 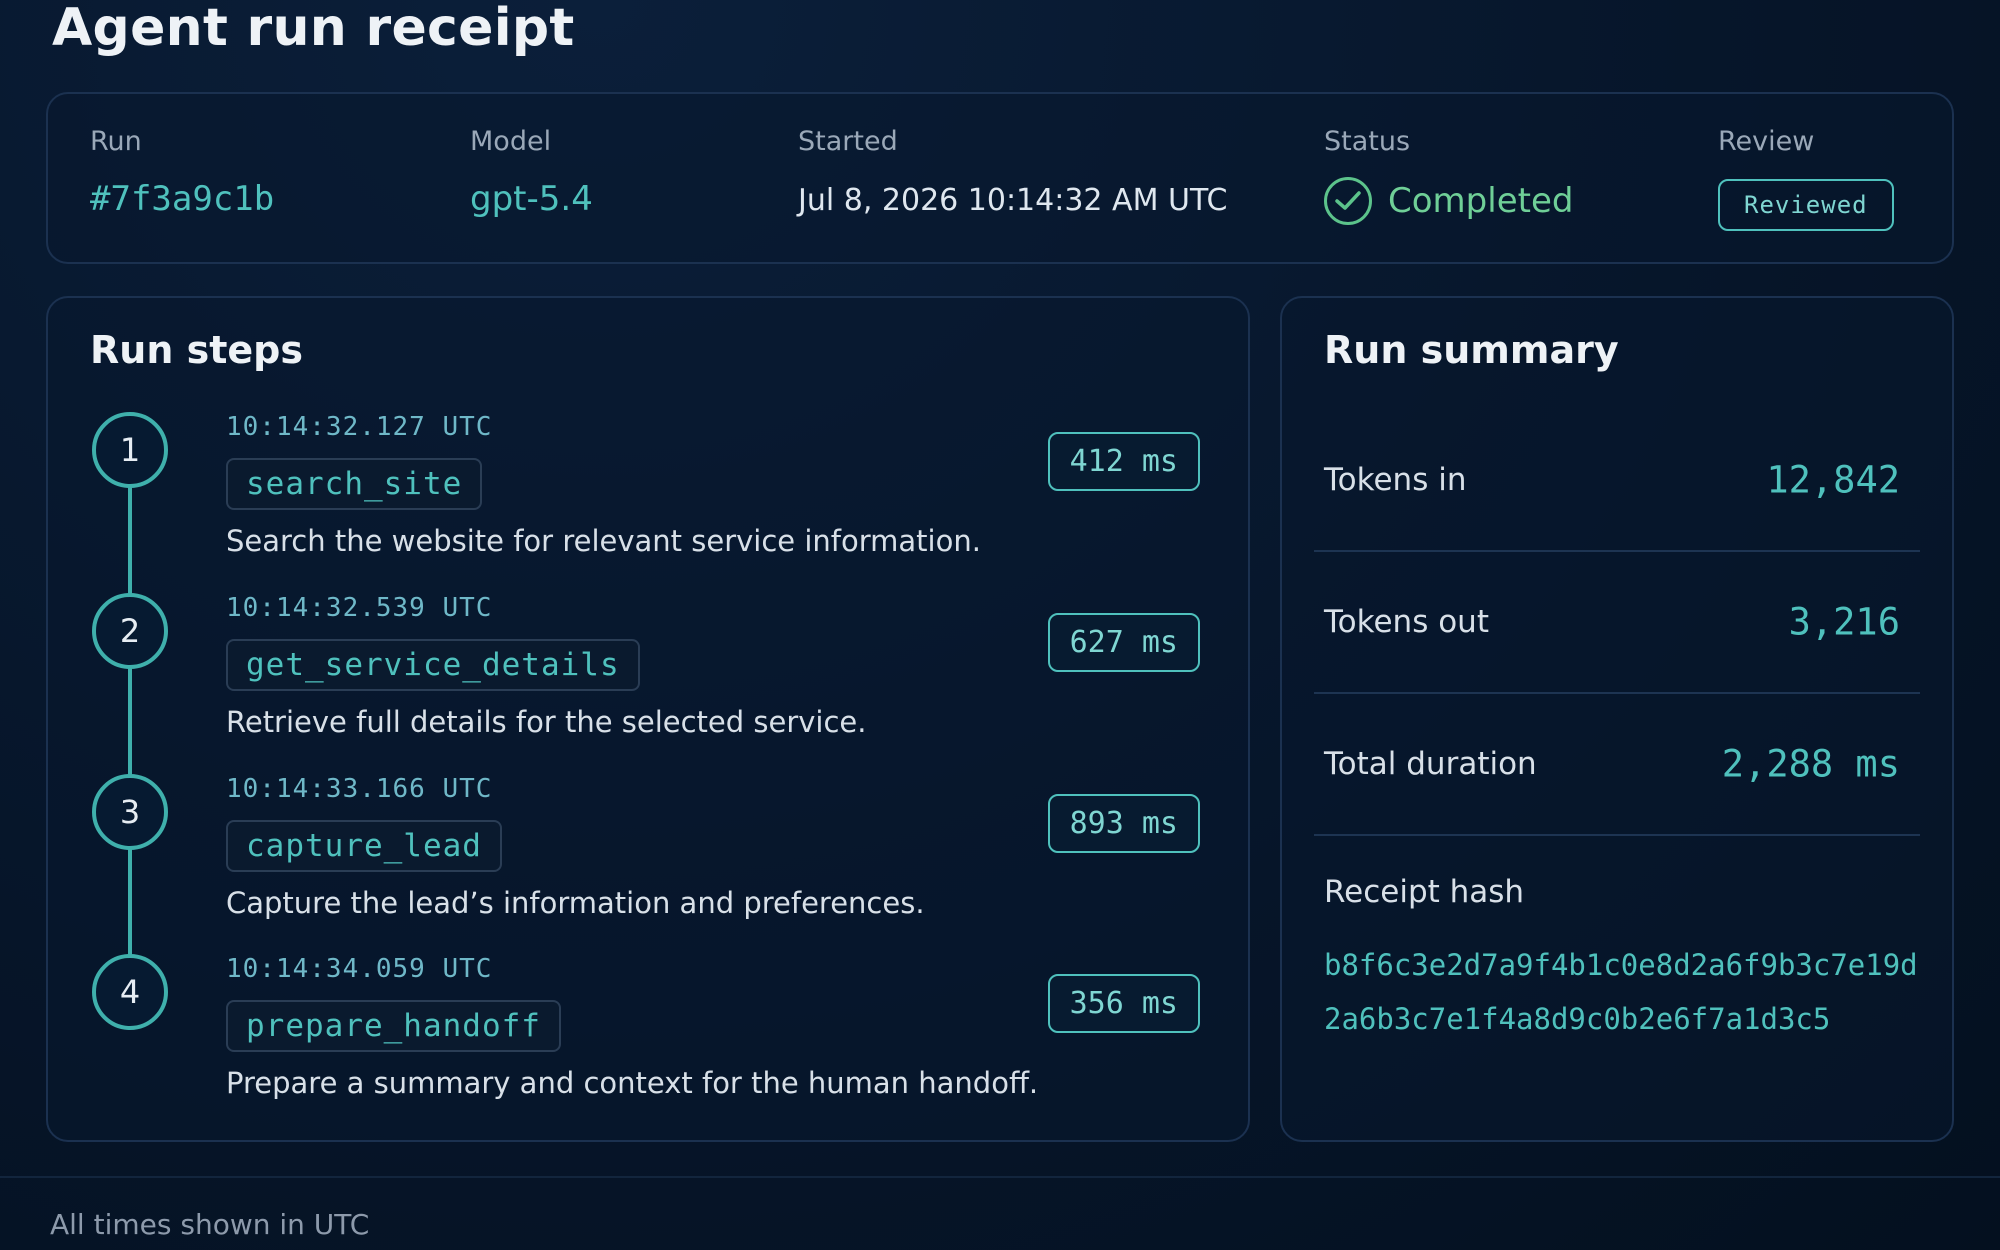 I want to click on review-field: Review Reviewed, so click(x=1806, y=178).